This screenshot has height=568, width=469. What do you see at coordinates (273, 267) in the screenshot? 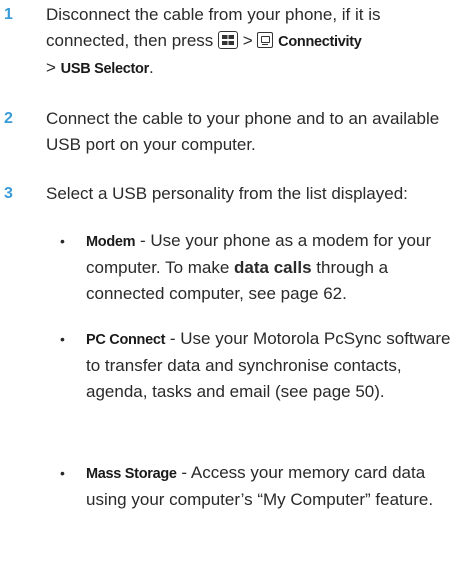
I see `data-calls-bold: data calls` at bounding box center [273, 267].